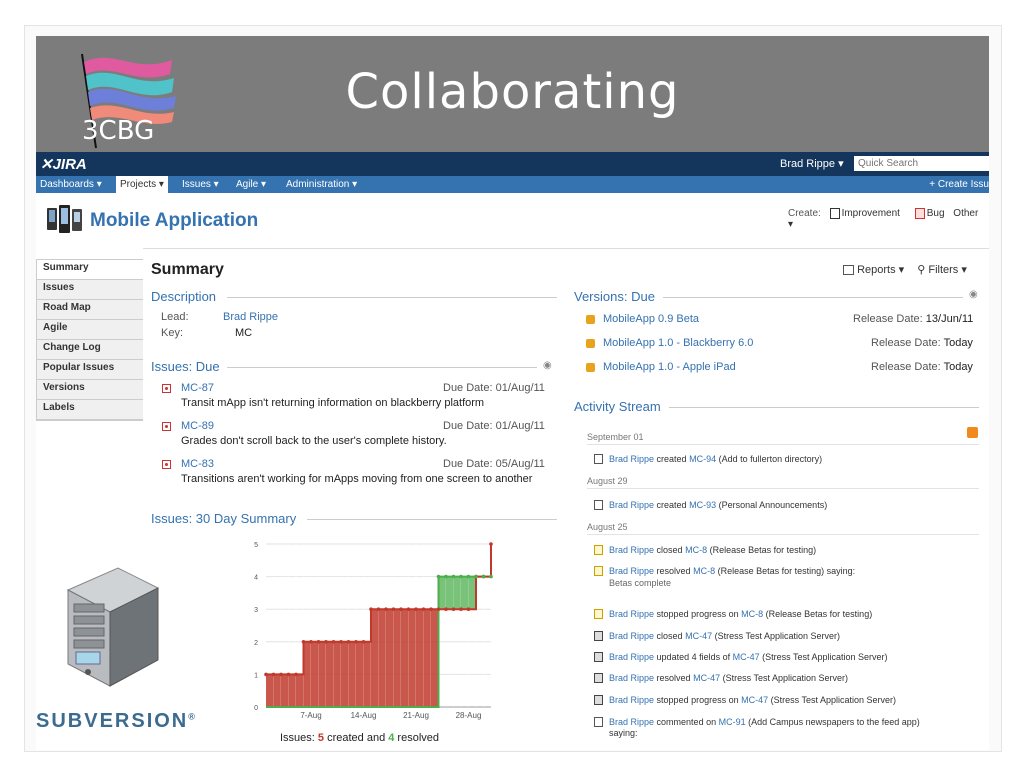  Describe the element at coordinates (63, 164) in the screenshot. I see `jira-logo: ✕JIRA` at that location.